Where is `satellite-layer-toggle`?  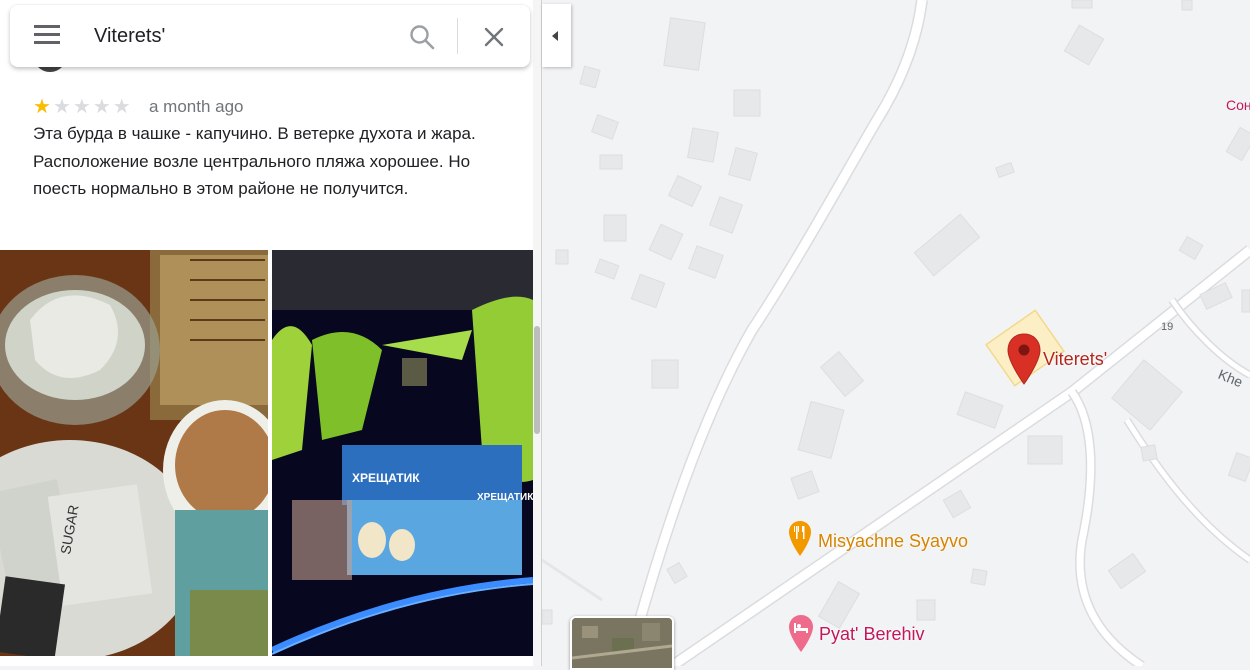
satellite-layer-toggle is located at coordinates (622, 643).